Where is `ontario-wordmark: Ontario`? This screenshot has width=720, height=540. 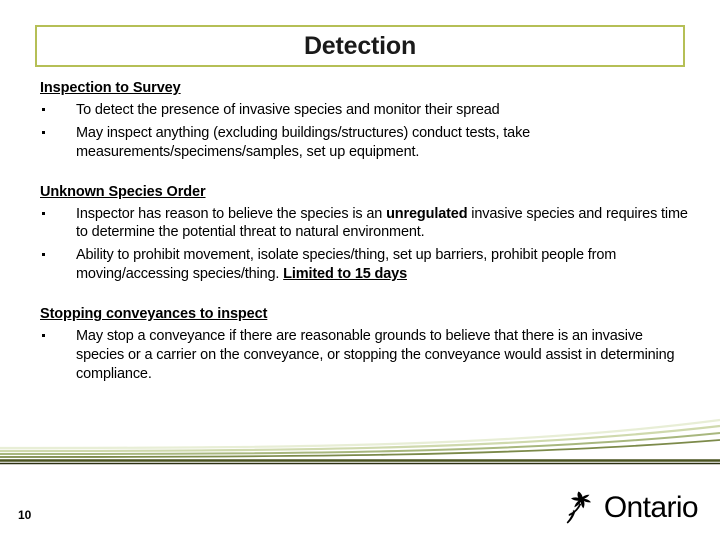
ontario-wordmark: Ontario is located at coordinates (651, 507).